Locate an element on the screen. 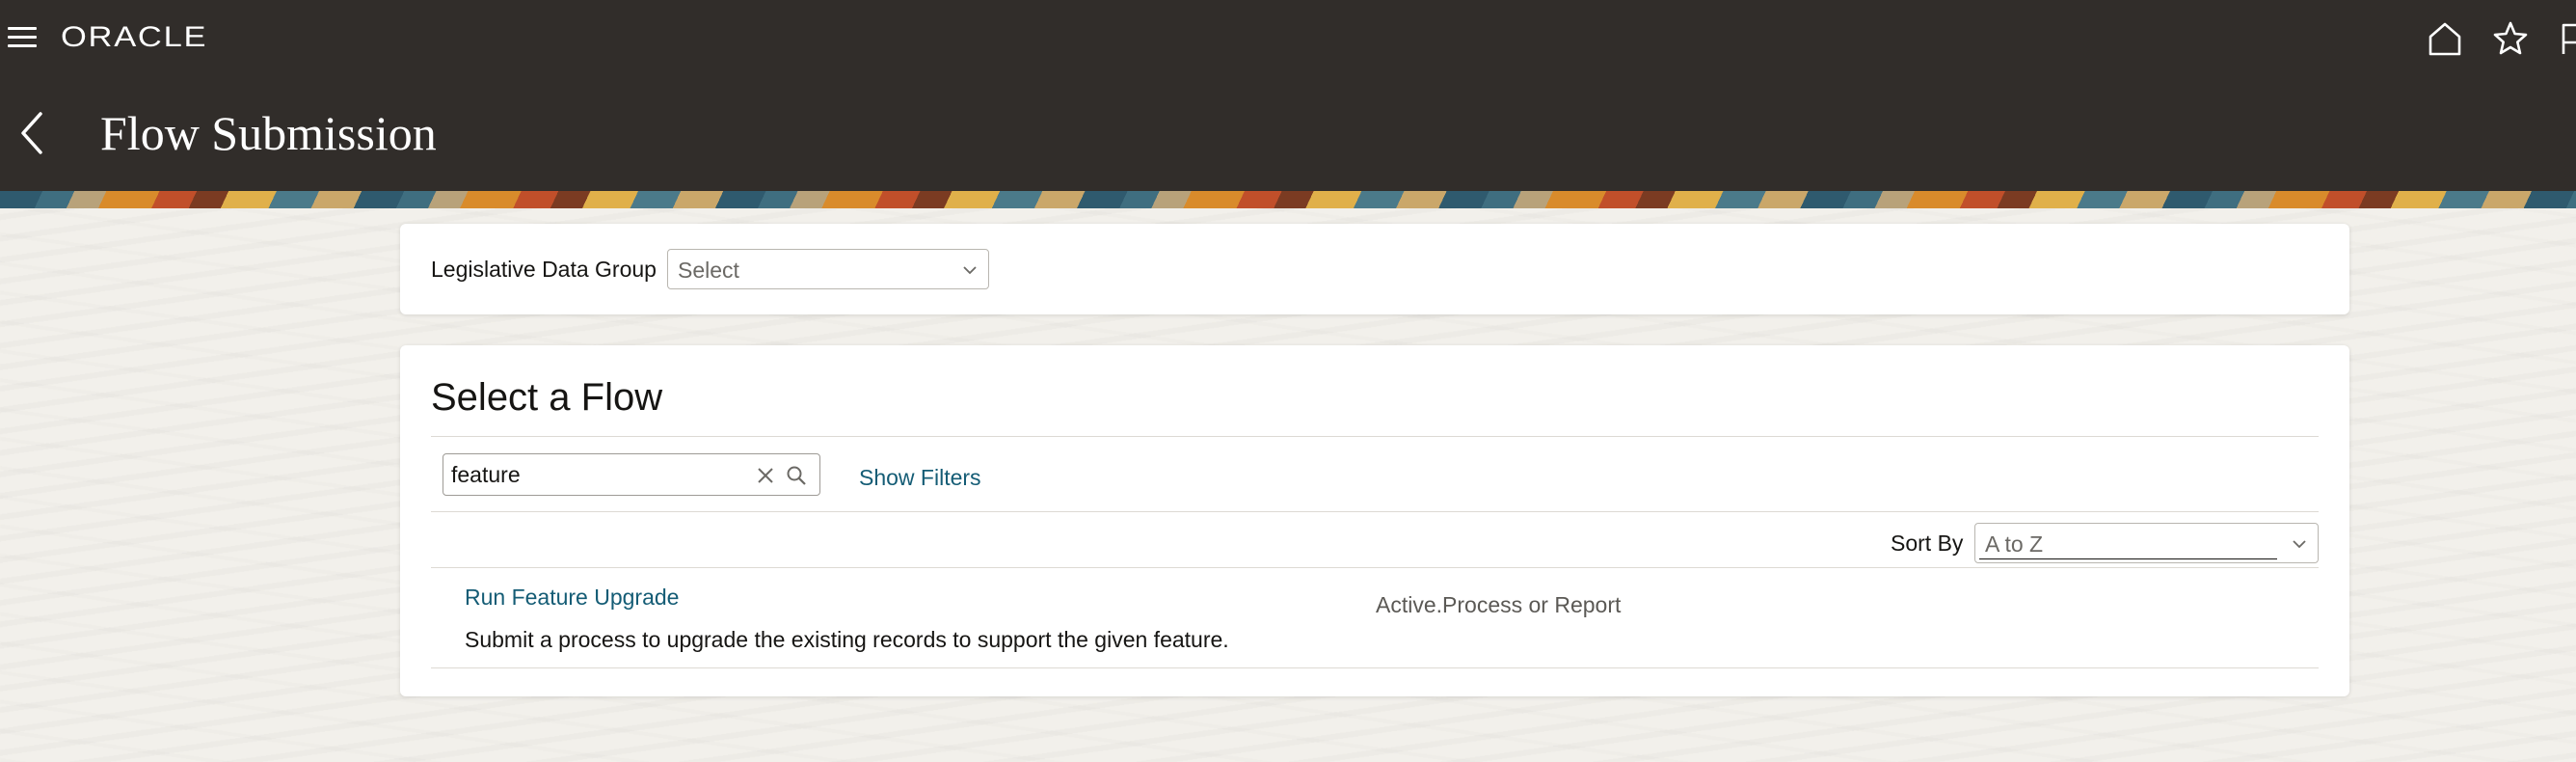 This screenshot has height=762, width=2576. legislative-data-group-panel: Legislative Data Group Select is located at coordinates (1375, 269).